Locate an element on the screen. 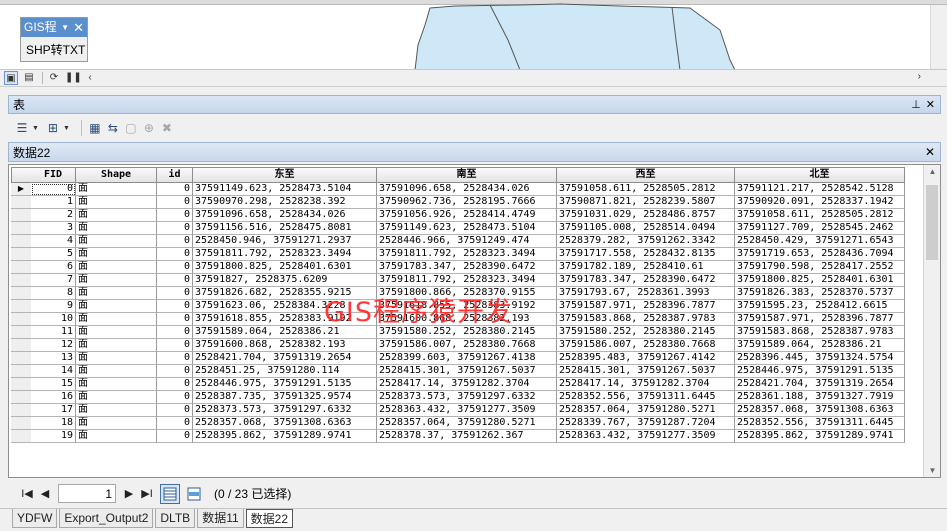  table-cell-fid: 17 is located at coordinates (53, 410).